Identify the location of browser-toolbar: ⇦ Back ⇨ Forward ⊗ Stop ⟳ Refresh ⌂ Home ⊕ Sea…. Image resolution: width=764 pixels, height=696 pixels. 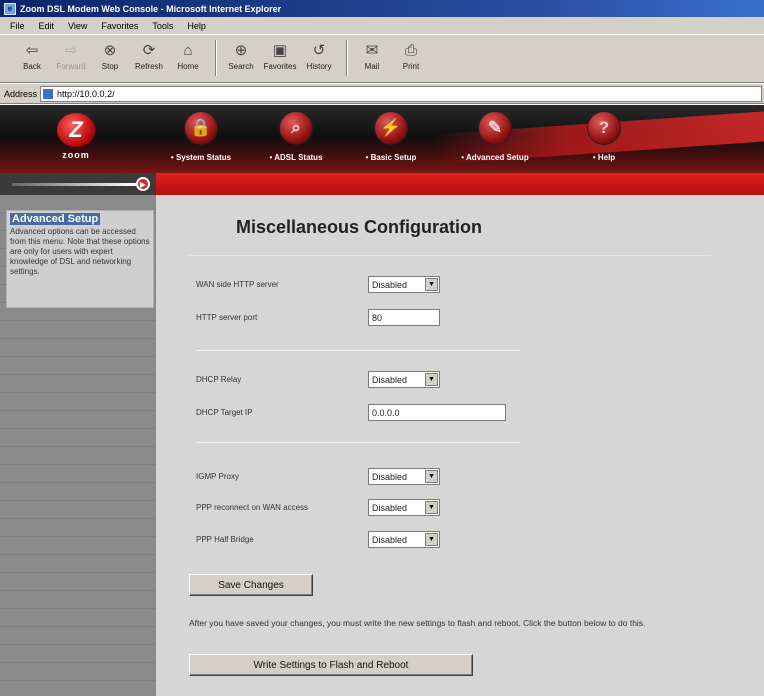
(382, 59).